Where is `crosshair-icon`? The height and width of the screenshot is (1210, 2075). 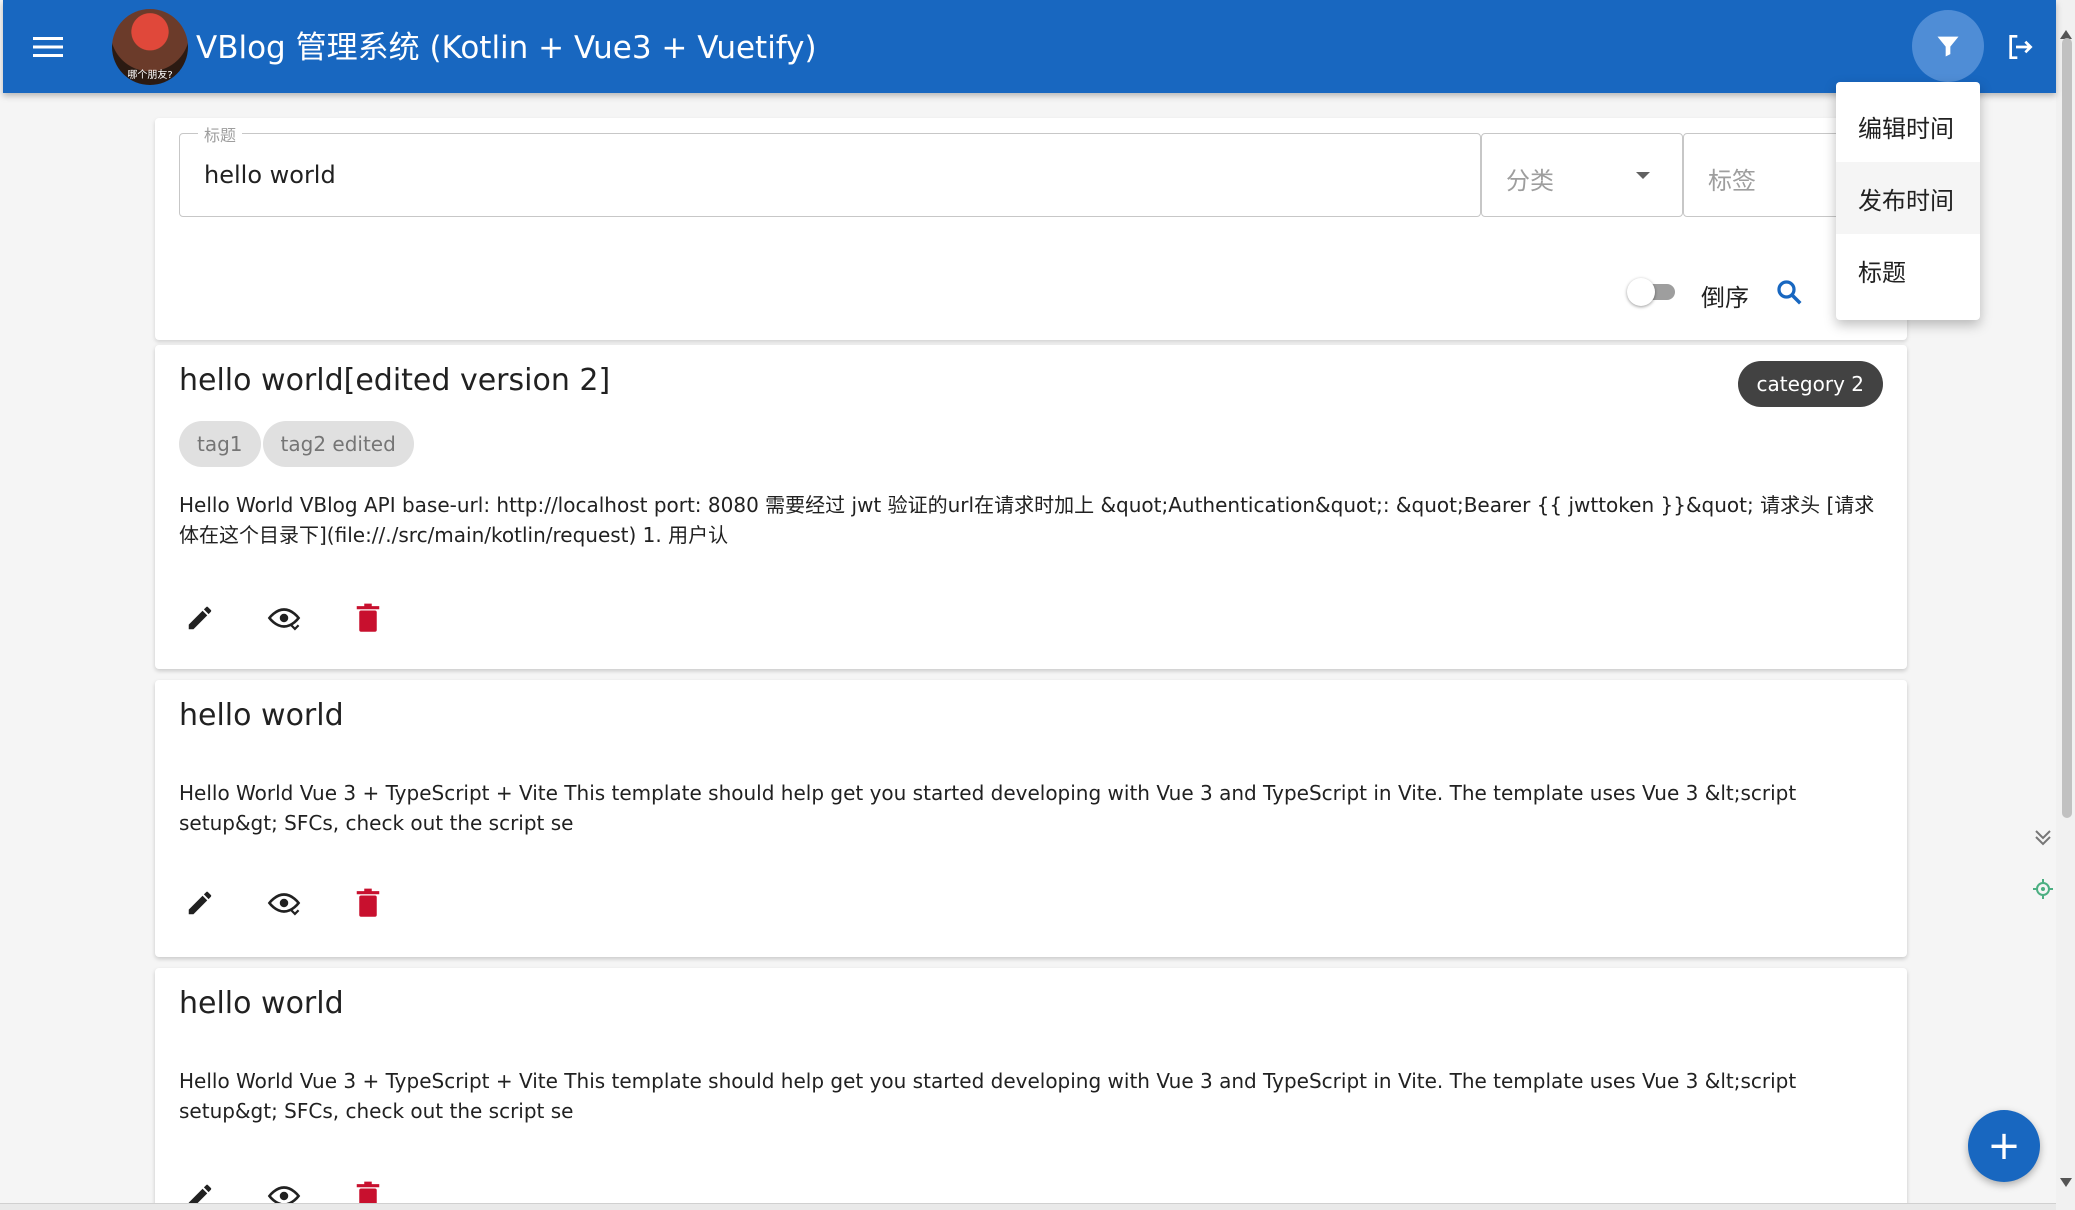
crosshair-icon is located at coordinates (2043, 889).